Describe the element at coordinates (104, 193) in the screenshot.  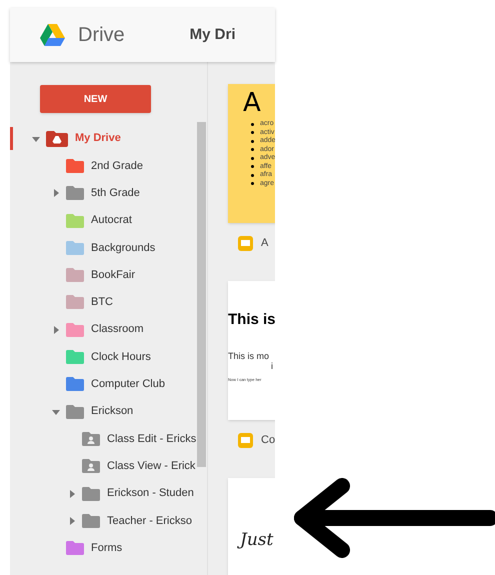
I see `folder-tree-item: 5th Grade` at that location.